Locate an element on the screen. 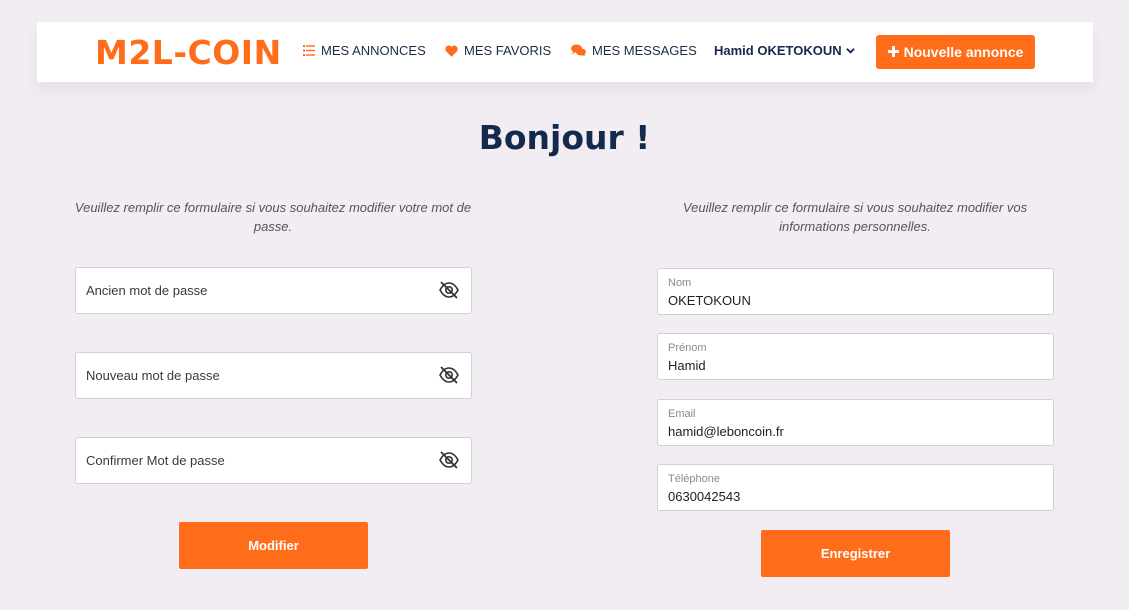 This screenshot has height=610, width=1129. nav-my-listings-label: MES ANNONCES is located at coordinates (373, 50).